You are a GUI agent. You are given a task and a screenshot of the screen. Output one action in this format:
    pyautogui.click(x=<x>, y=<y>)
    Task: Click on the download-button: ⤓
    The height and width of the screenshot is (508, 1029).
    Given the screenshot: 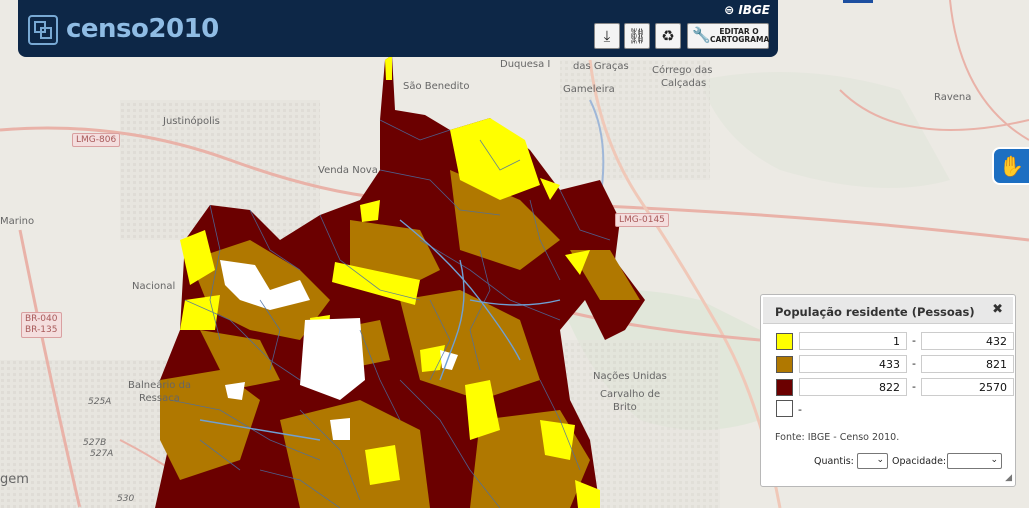 What is the action you would take?
    pyautogui.click(x=607, y=36)
    